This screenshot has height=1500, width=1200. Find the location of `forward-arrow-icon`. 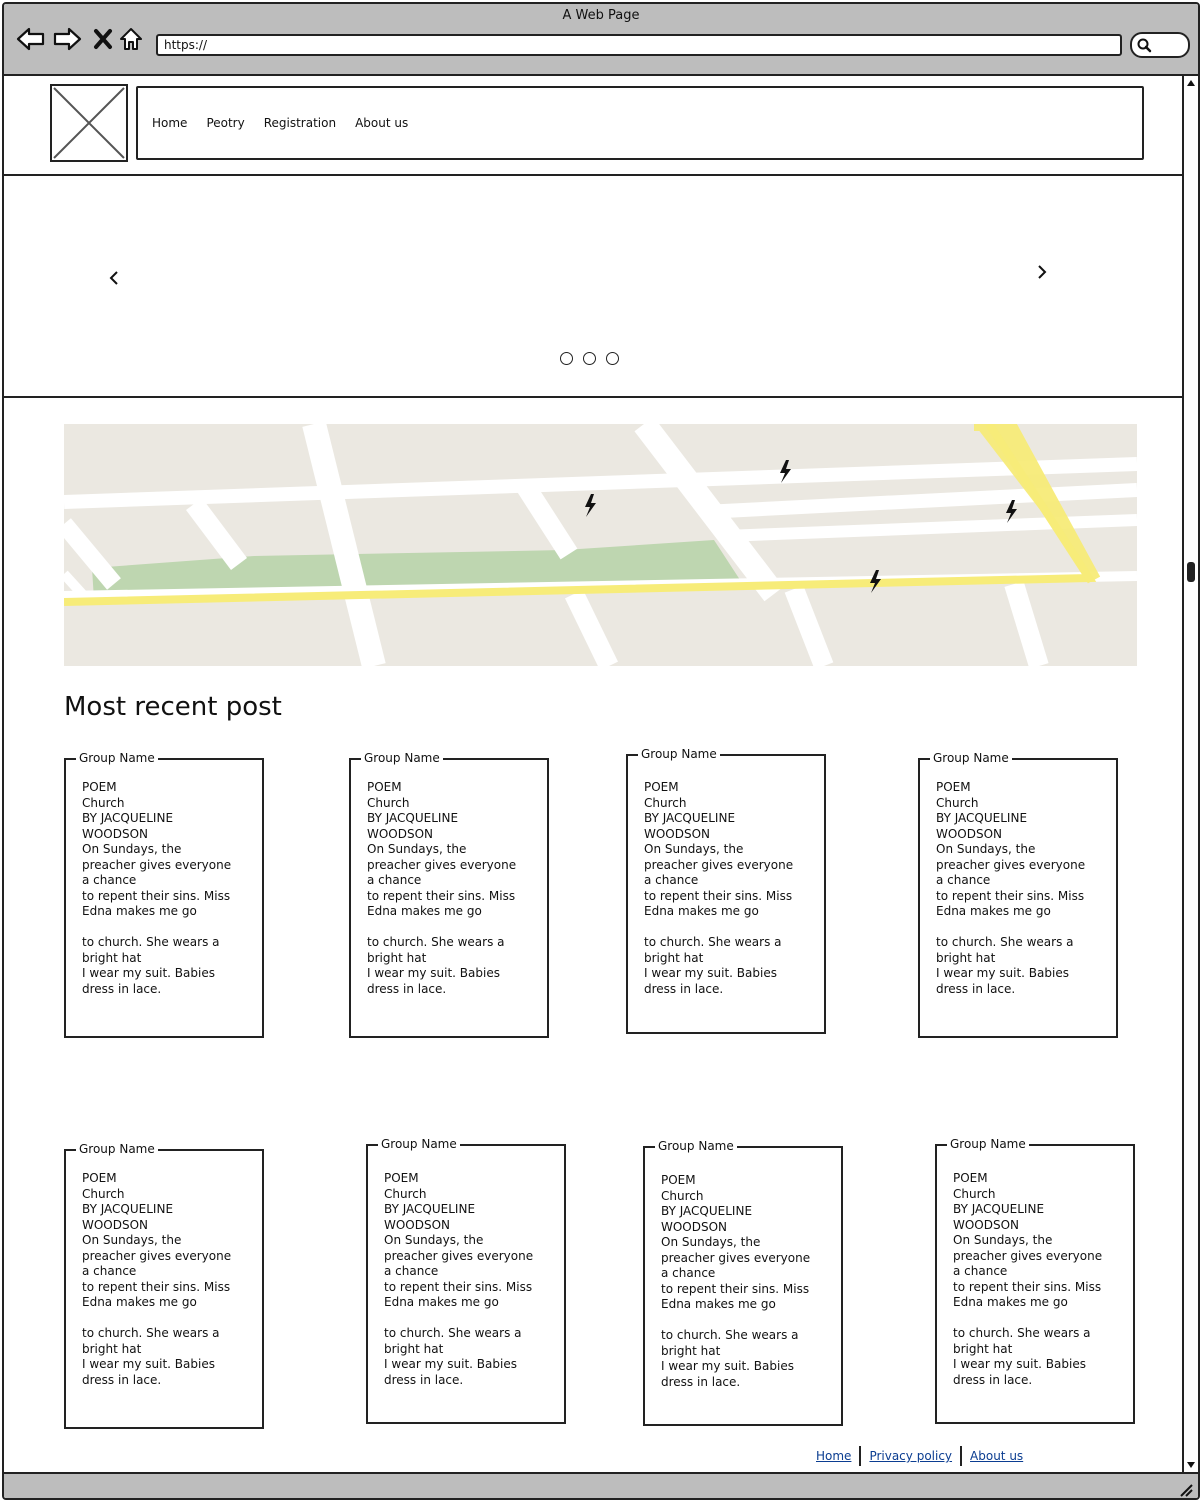

forward-arrow-icon is located at coordinates (67, 39).